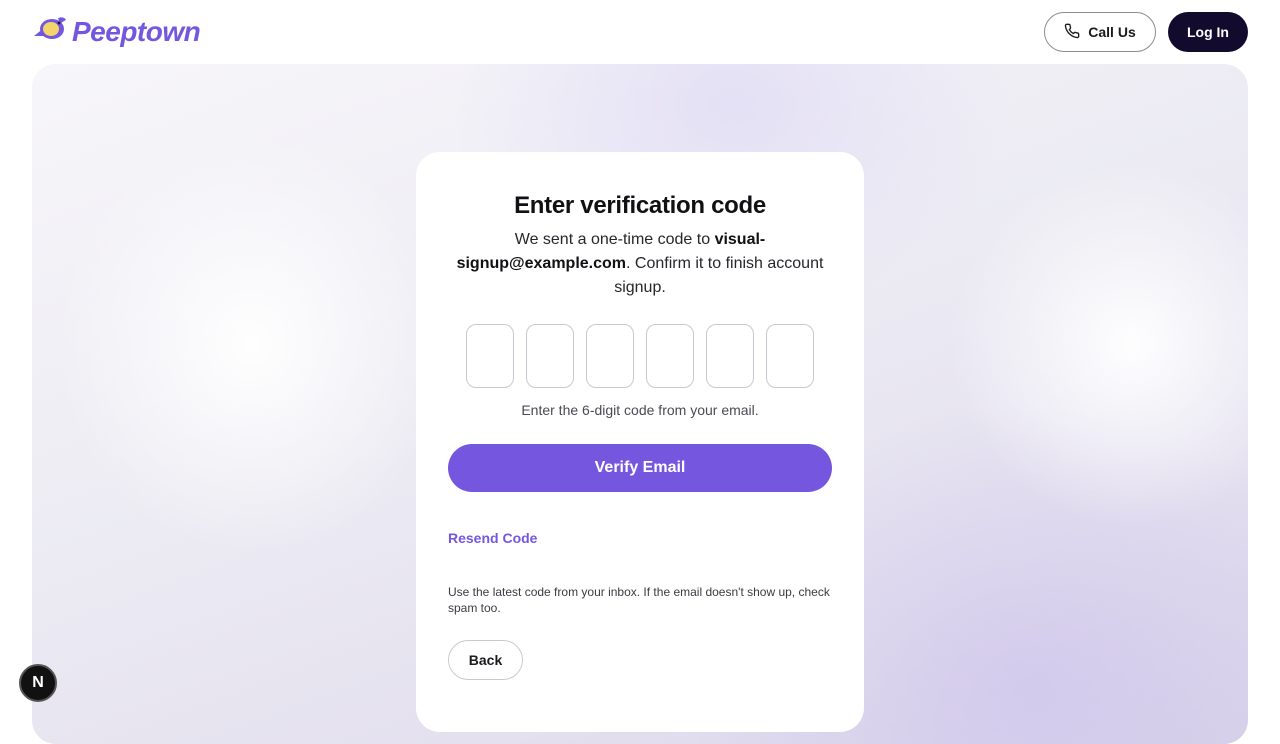  I want to click on call-us-label: Call Us, so click(1112, 32).